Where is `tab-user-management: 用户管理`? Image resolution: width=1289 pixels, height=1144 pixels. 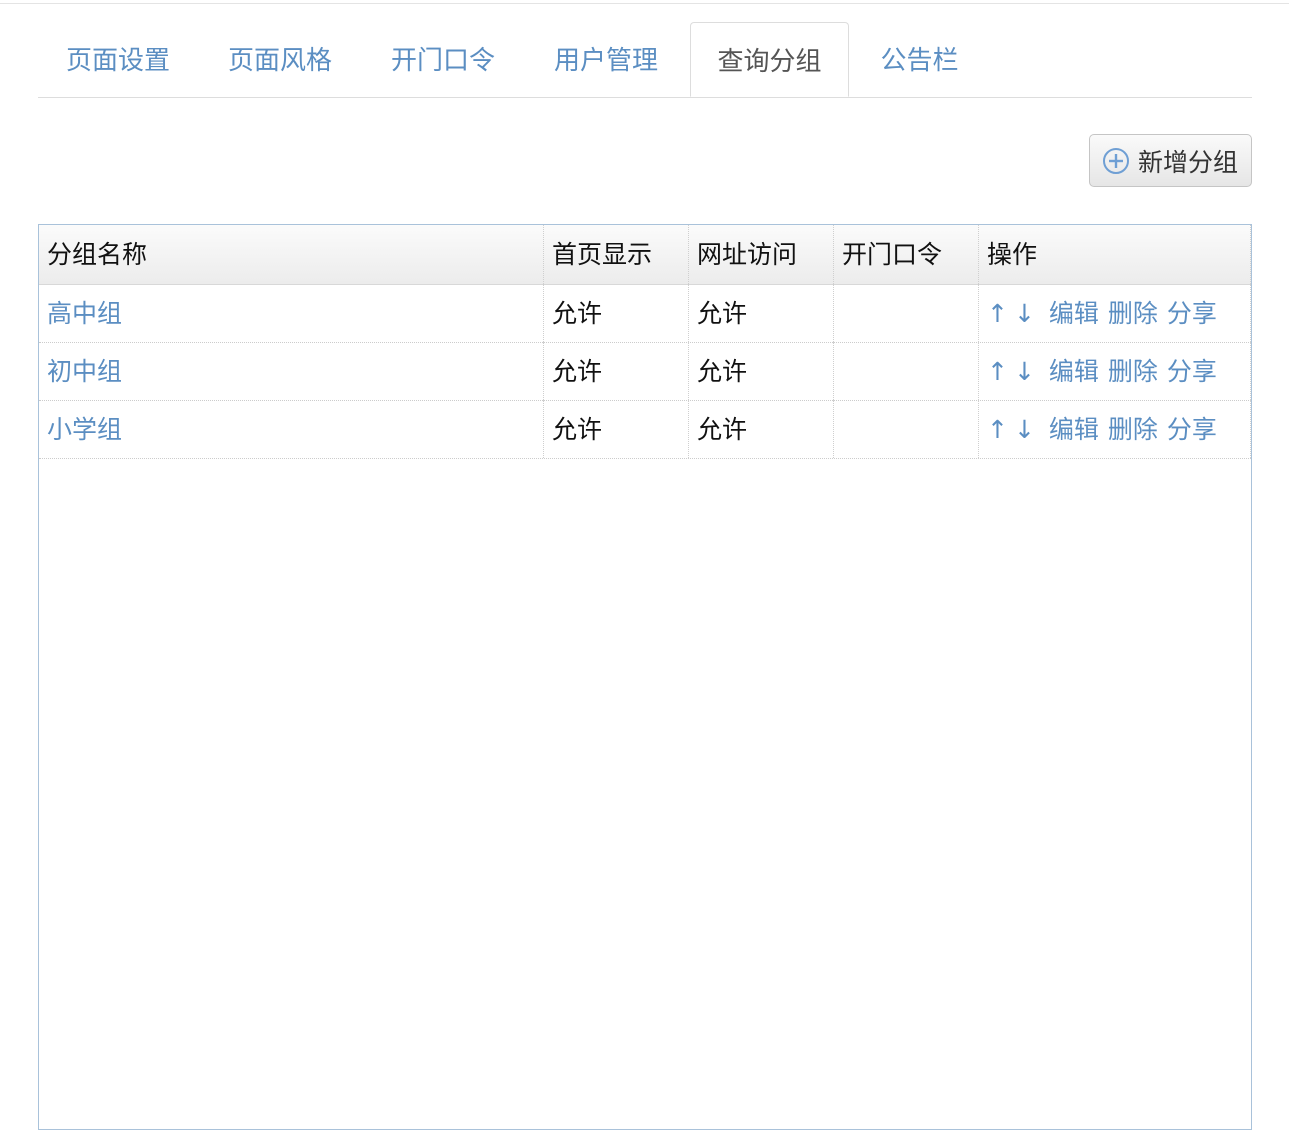
tab-user-management: 用户管理 is located at coordinates (606, 59).